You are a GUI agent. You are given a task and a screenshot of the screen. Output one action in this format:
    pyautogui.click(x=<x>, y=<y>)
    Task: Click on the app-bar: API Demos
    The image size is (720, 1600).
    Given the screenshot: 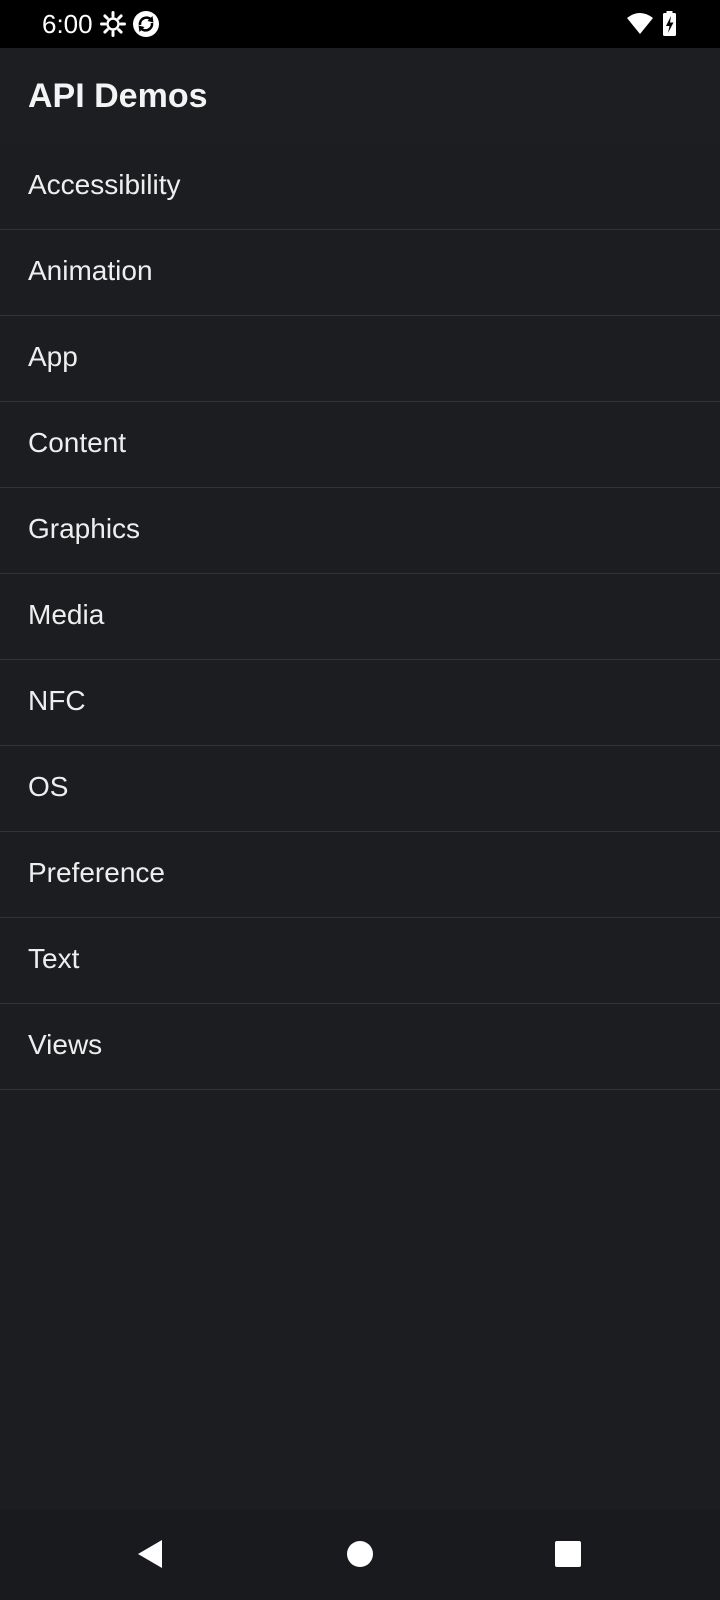 What is the action you would take?
    pyautogui.click(x=360, y=96)
    